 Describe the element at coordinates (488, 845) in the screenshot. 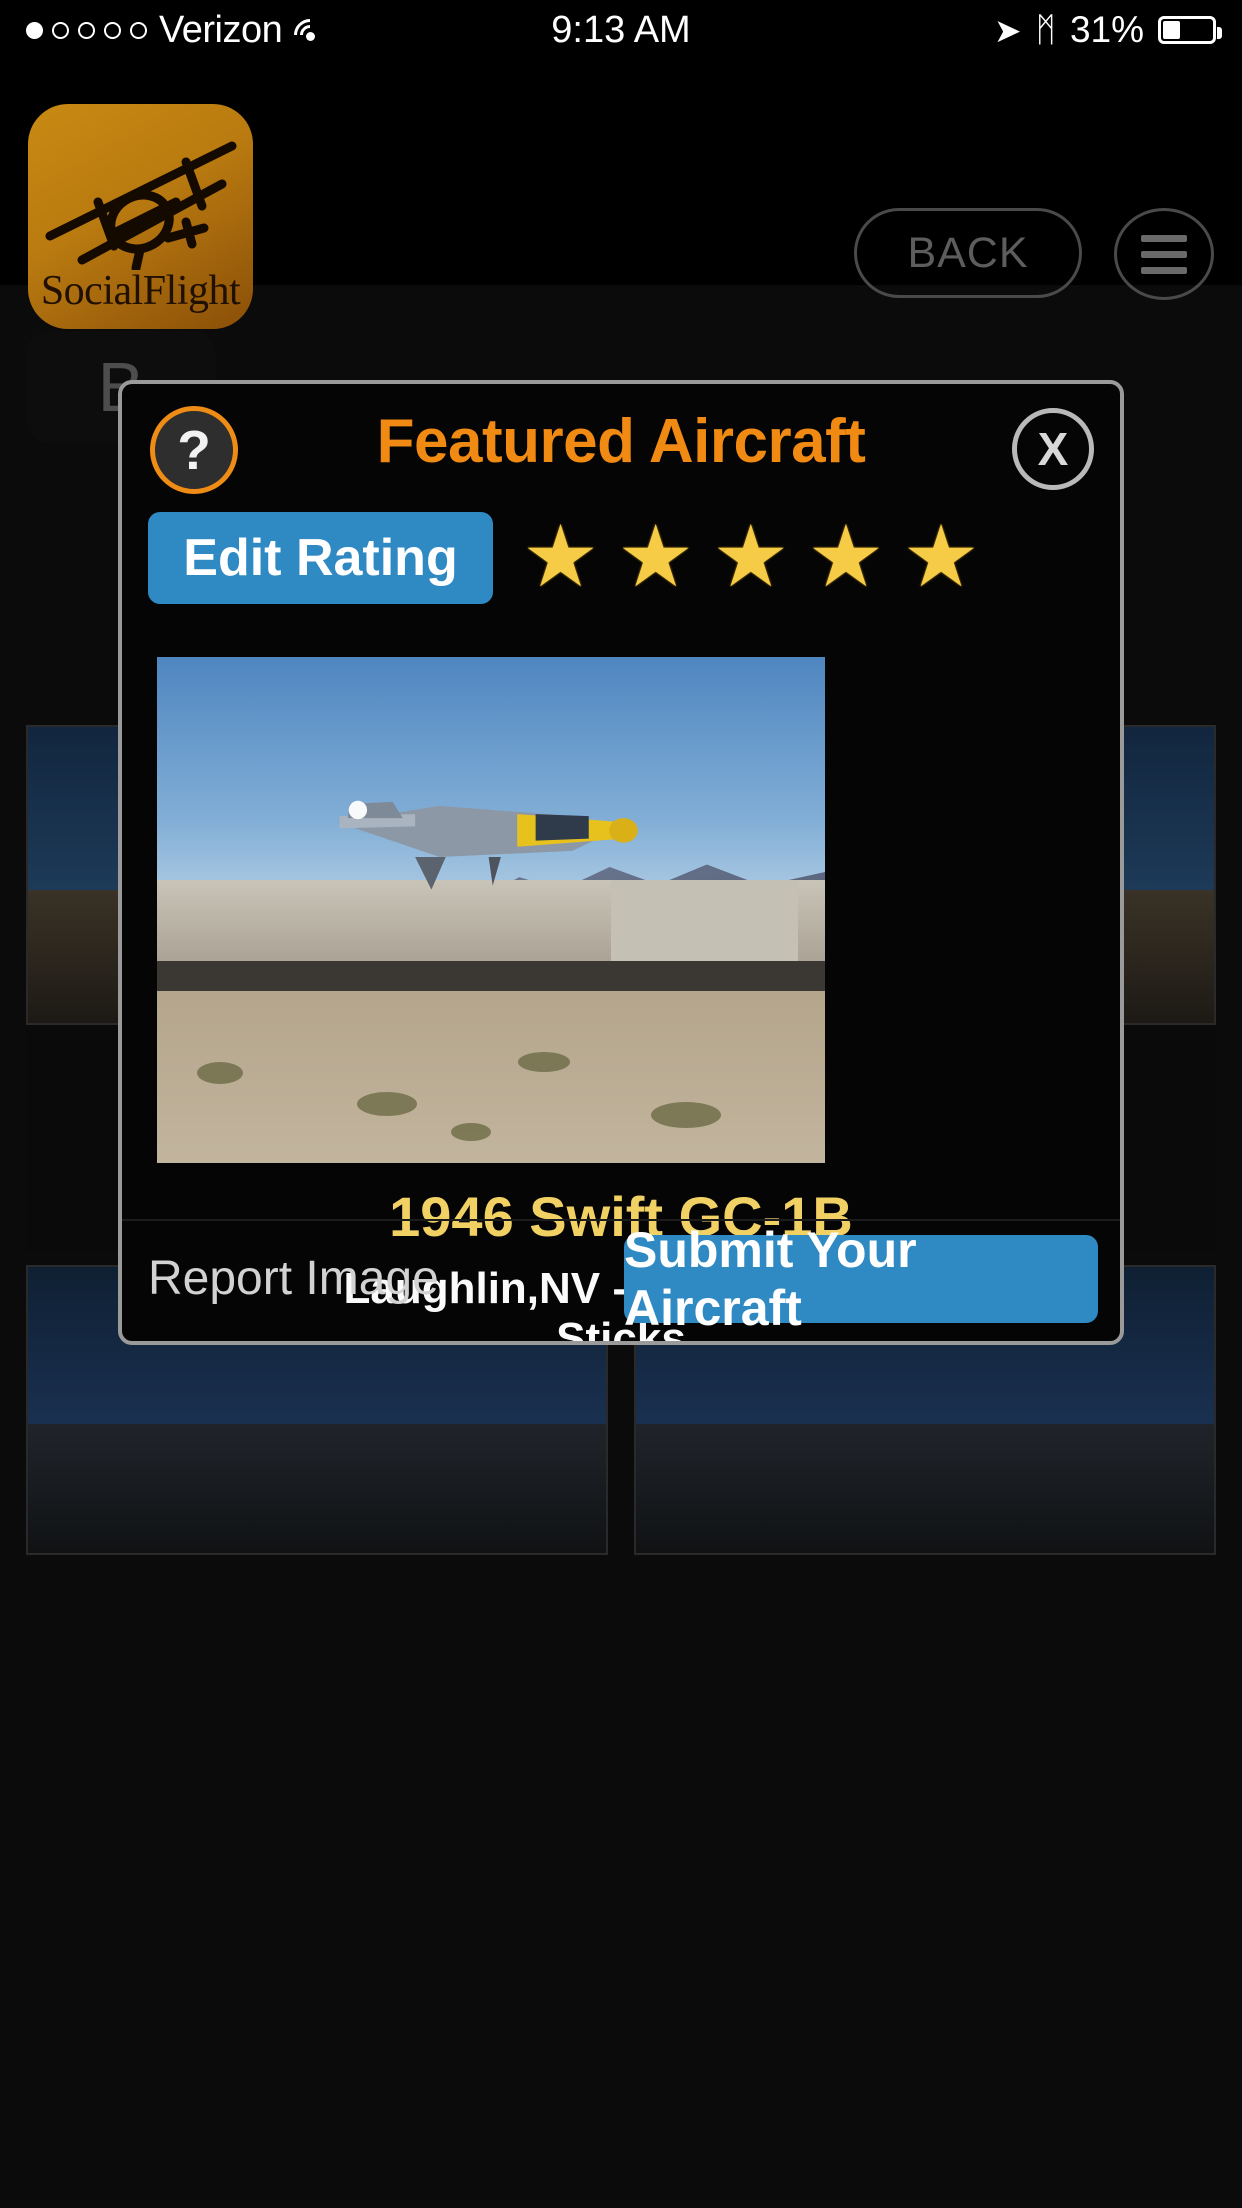

I see `airplane-illustration` at that location.